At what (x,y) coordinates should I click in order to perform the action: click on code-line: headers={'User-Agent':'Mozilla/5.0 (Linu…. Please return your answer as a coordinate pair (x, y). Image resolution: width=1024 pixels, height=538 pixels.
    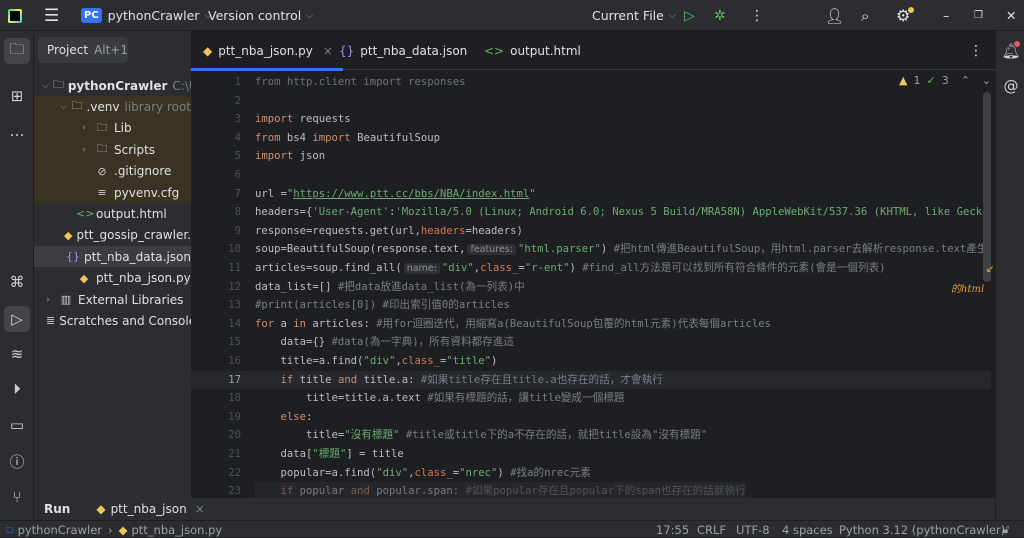
    Looking at the image, I should click on (622, 212).